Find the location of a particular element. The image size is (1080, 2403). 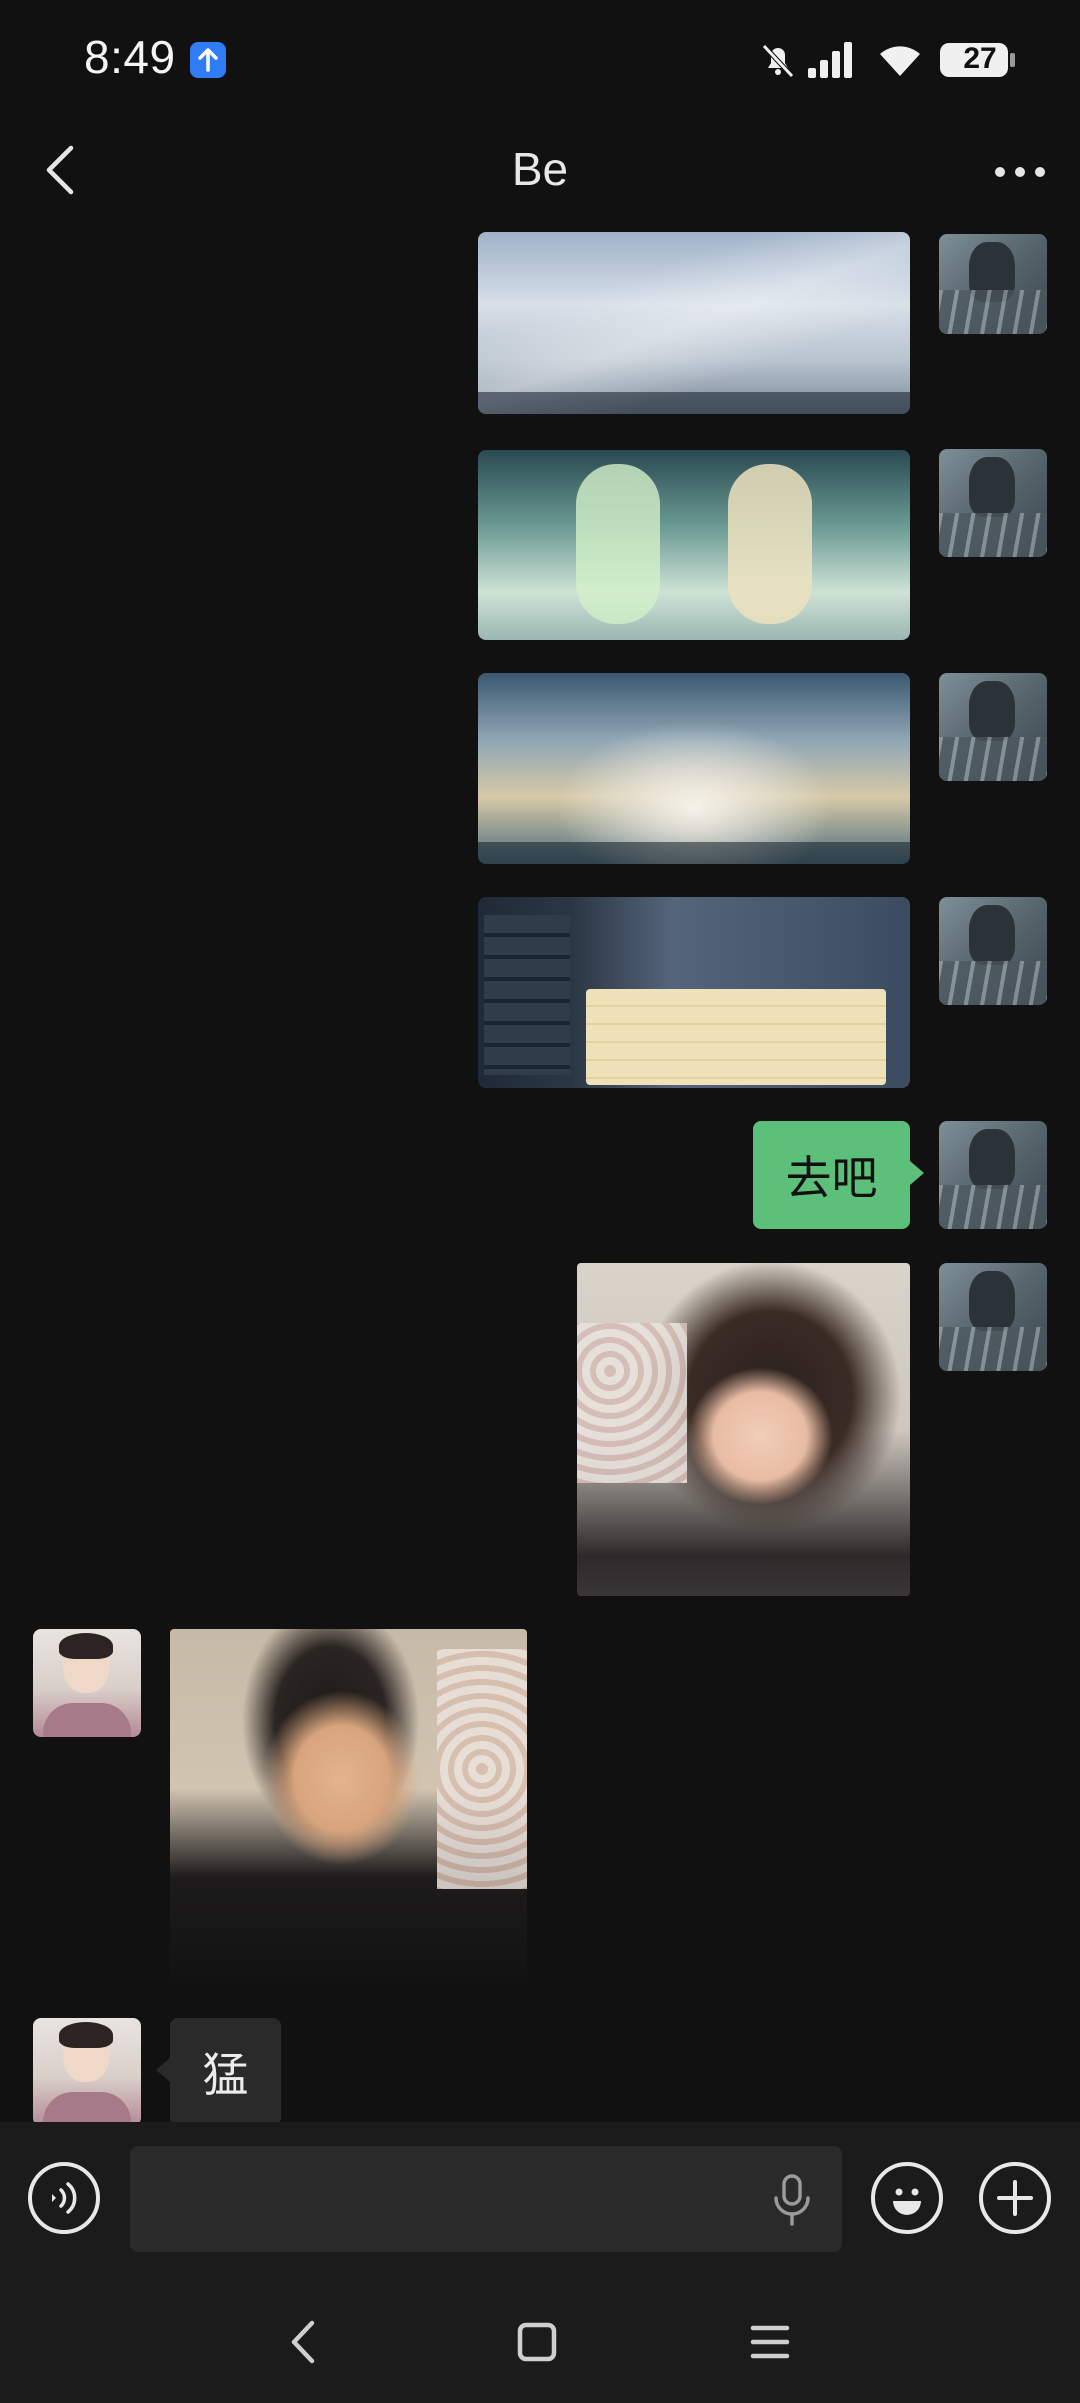

nav-home-button is located at coordinates (537, 2342).